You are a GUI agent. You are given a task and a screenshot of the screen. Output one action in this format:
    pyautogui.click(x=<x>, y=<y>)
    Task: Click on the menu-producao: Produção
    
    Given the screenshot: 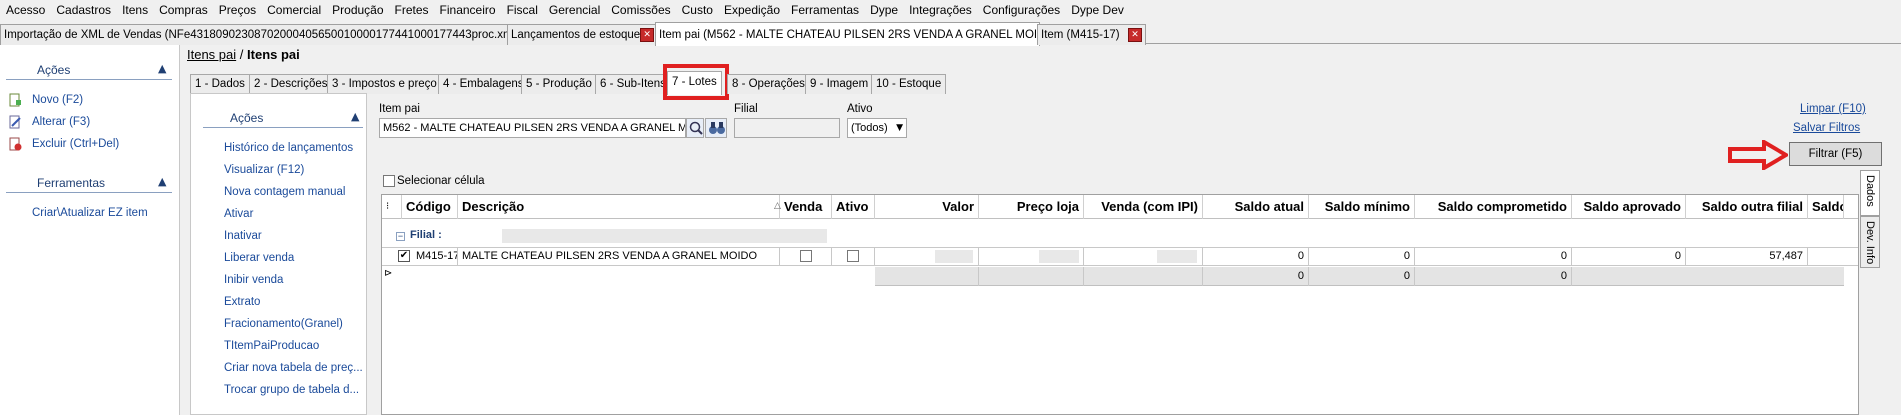 What is the action you would take?
    pyautogui.click(x=357, y=10)
    